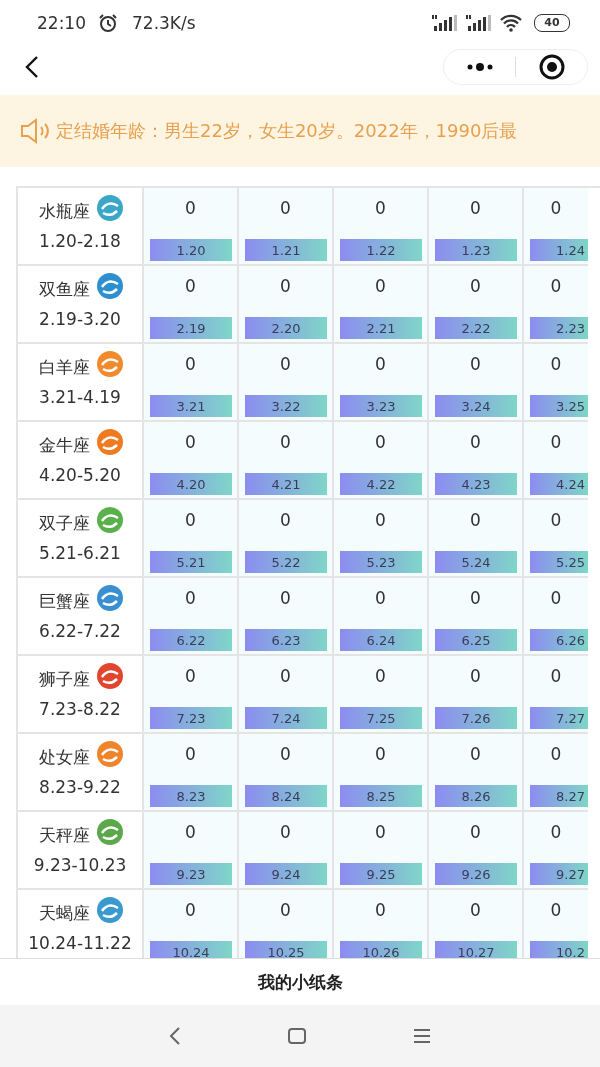 Image resolution: width=600 pixels, height=1067 pixels. I want to click on home-icon, so click(297, 1036).